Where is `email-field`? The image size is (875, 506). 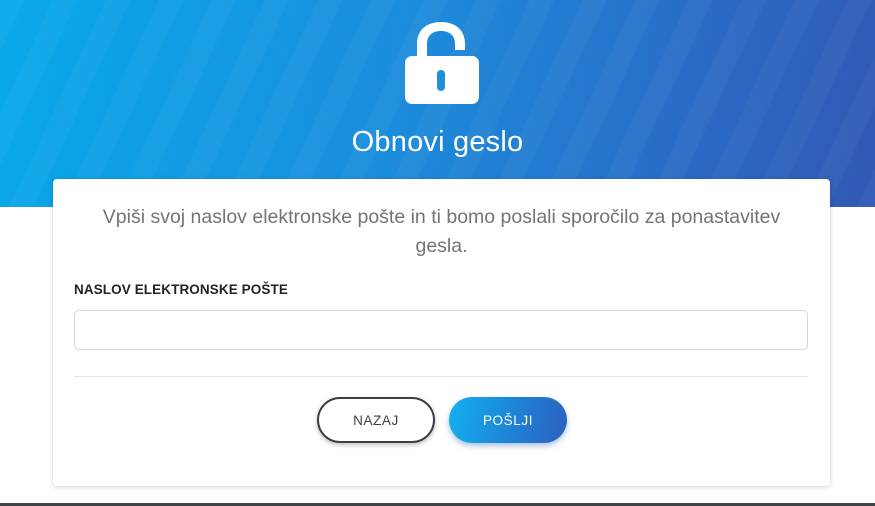
email-field is located at coordinates (441, 330).